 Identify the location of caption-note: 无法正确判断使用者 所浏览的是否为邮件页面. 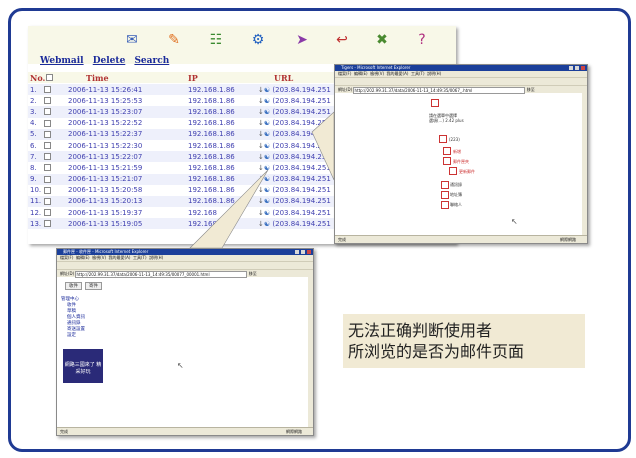
(464, 341).